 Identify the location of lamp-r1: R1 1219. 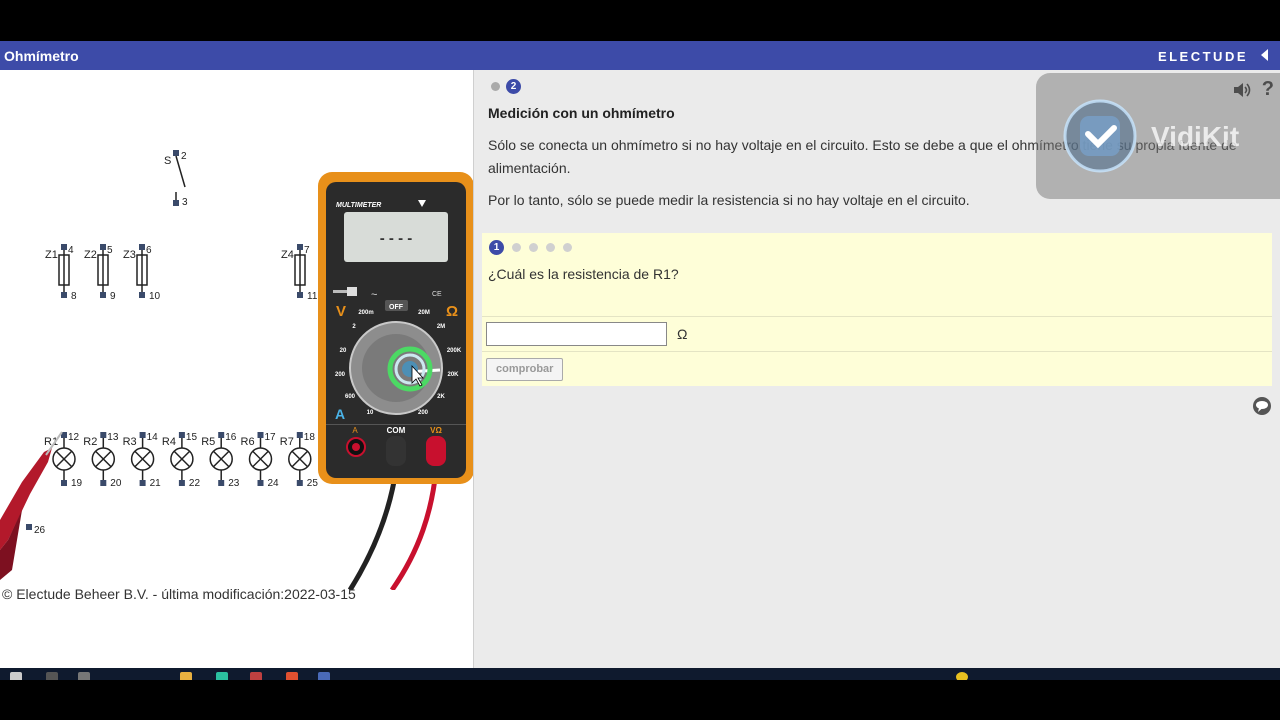
(63, 460).